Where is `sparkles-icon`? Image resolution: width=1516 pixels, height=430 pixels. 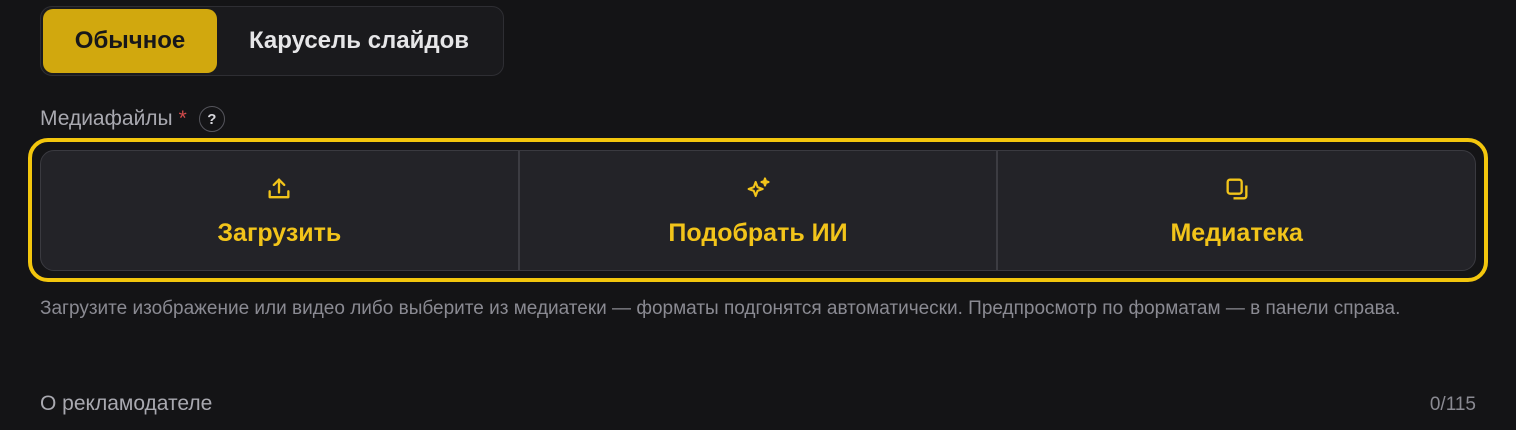
sparkles-icon is located at coordinates (758, 187).